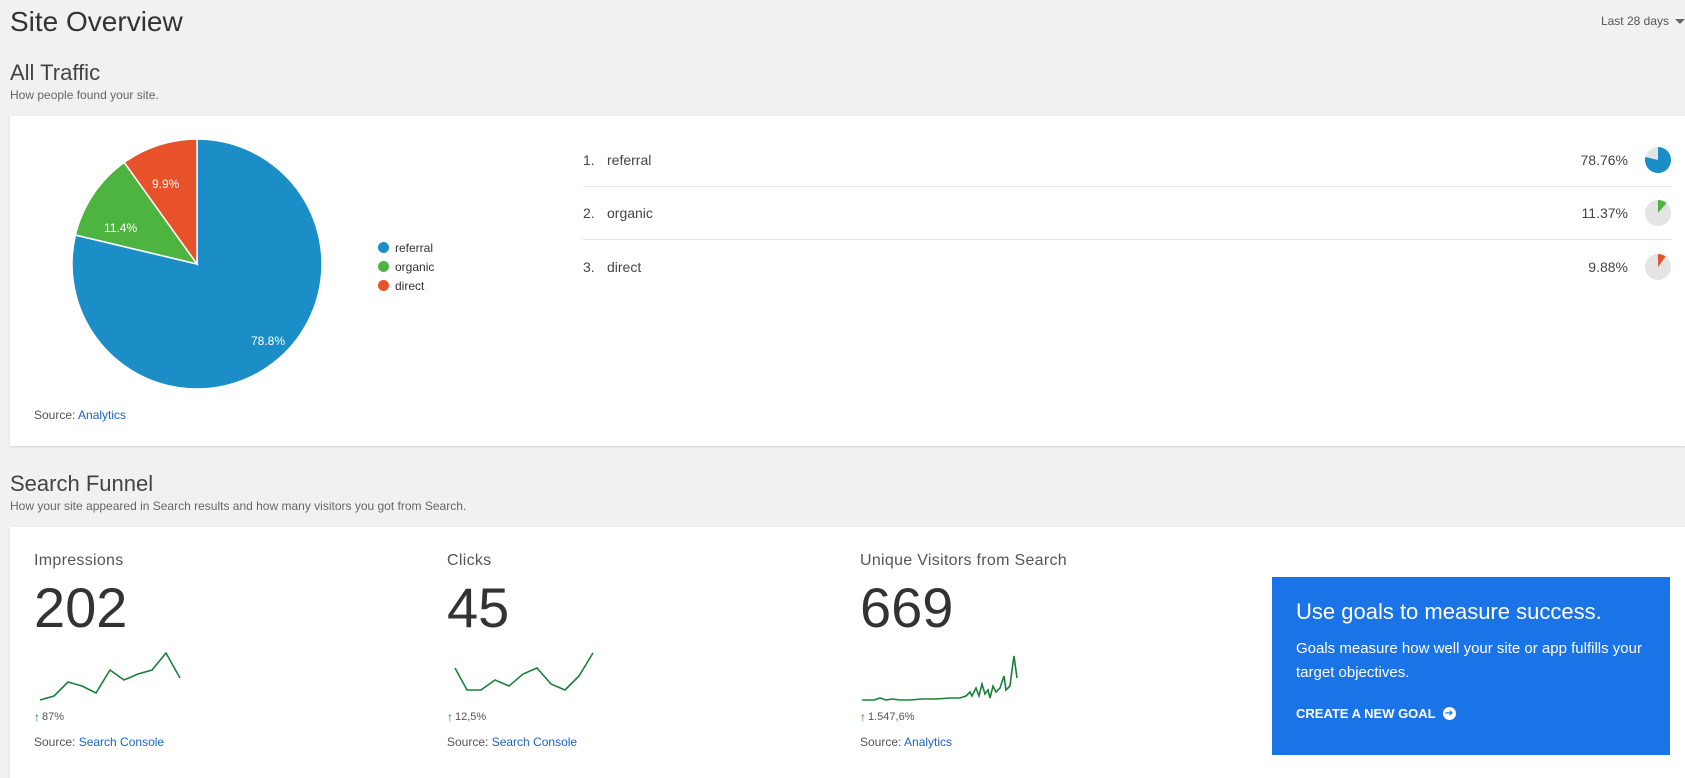  Describe the element at coordinates (415, 266) in the screenshot. I see `legend-label: organic` at that location.